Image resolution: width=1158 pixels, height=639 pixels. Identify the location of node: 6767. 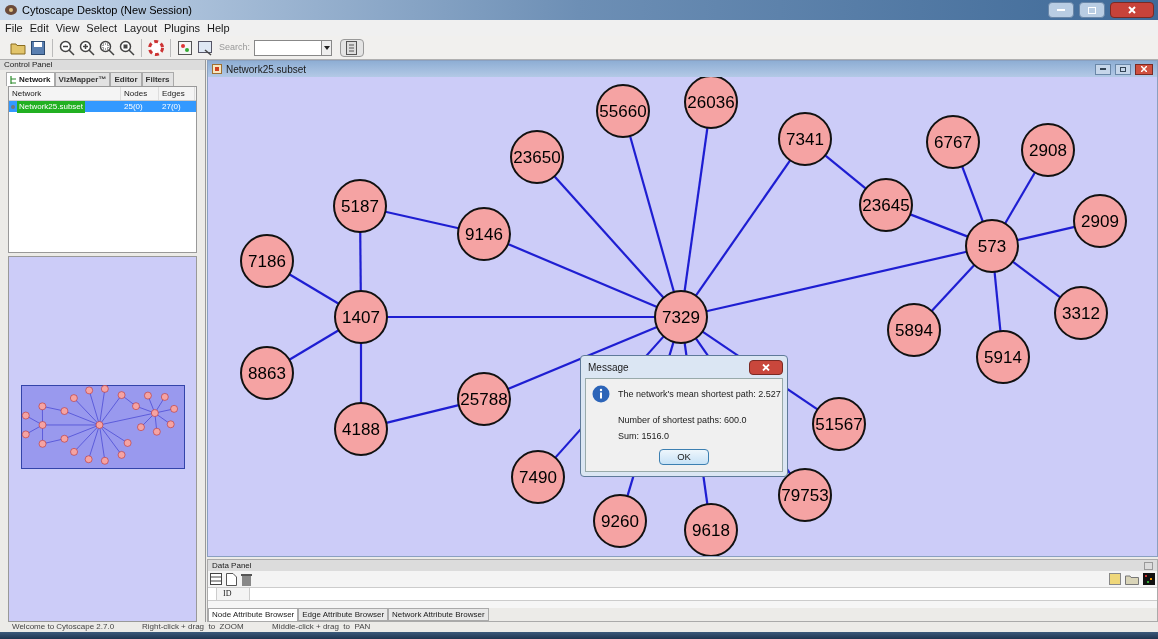
(953, 142).